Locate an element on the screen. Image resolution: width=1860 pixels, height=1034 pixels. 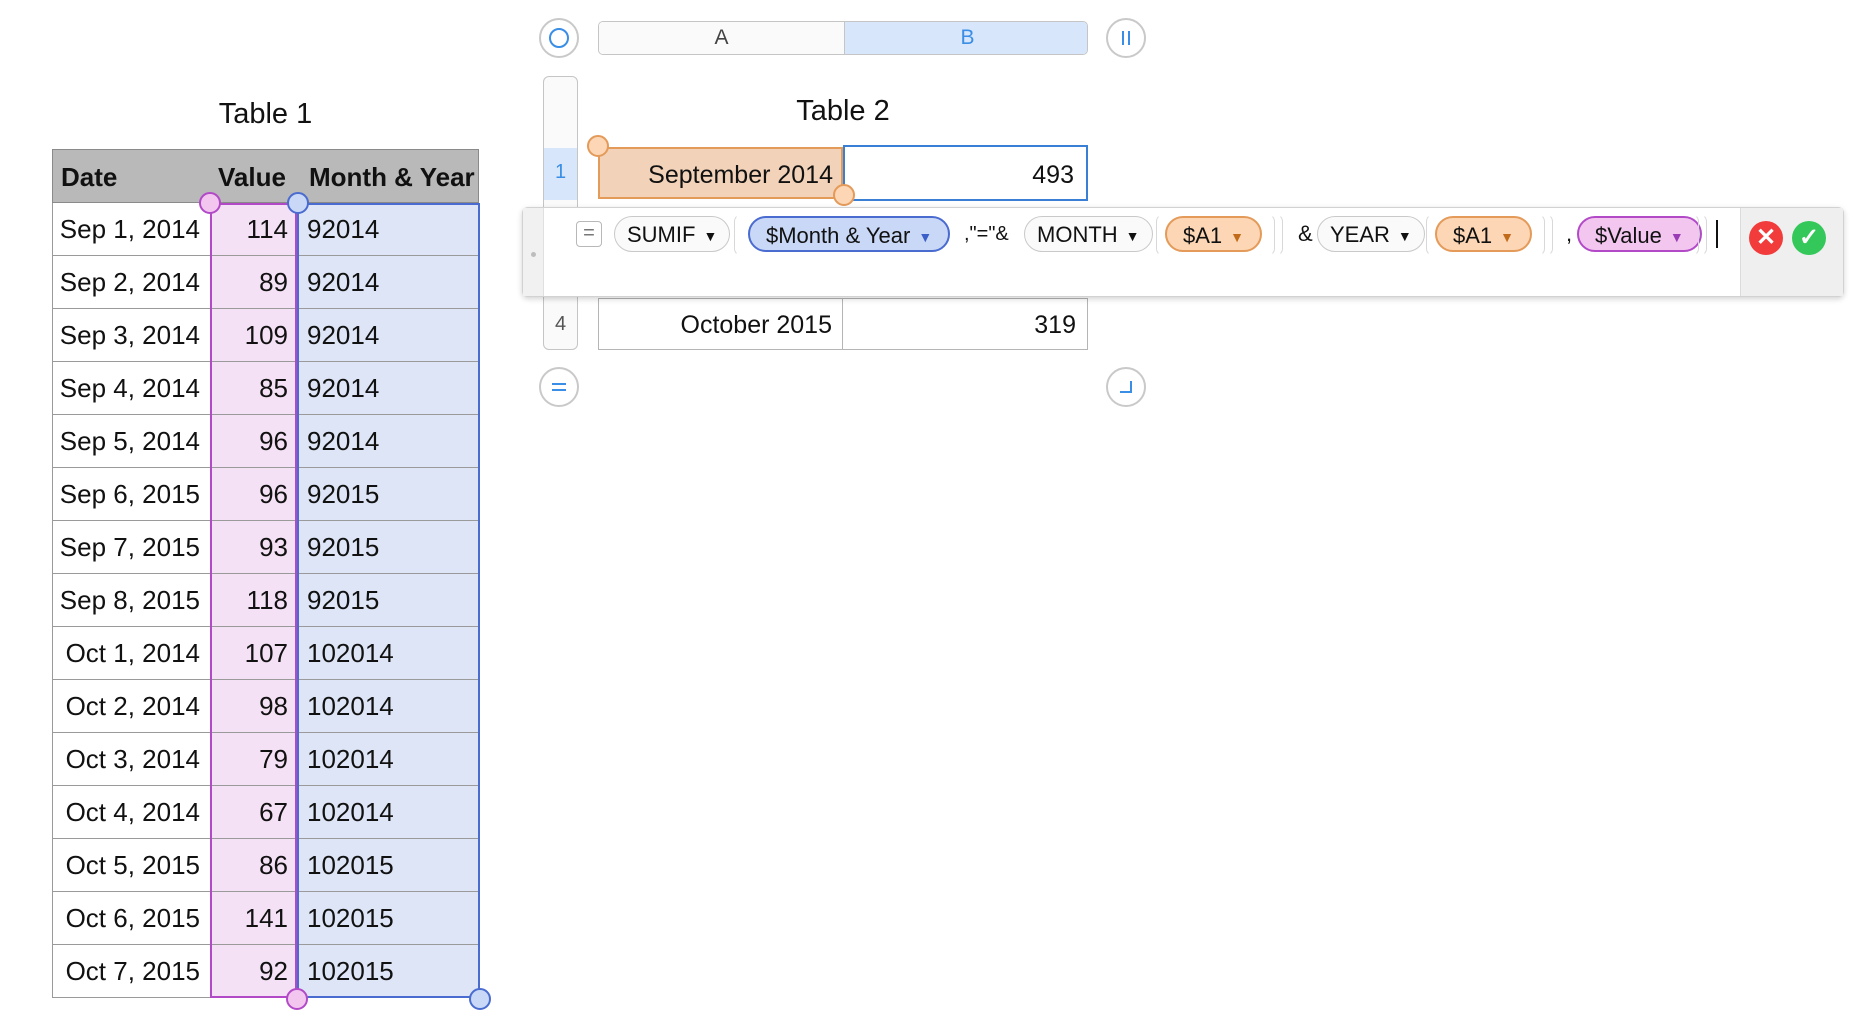
table2-title: Table 2 is located at coordinates (843, 111).